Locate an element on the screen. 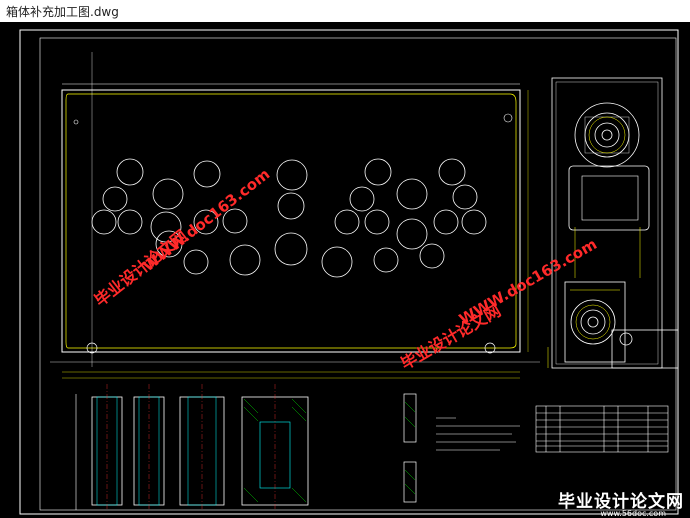  section-views is located at coordinates (246, 447).